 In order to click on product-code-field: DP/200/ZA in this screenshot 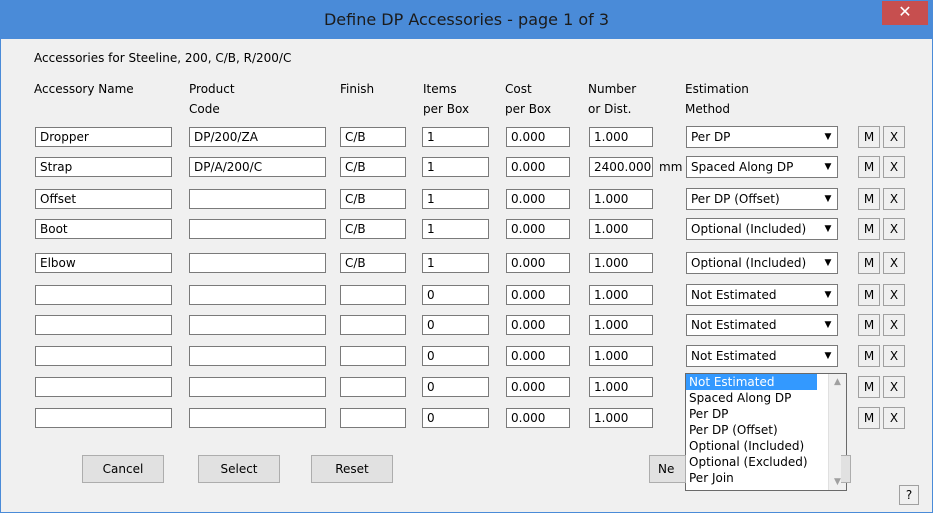, I will do `click(257, 137)`.